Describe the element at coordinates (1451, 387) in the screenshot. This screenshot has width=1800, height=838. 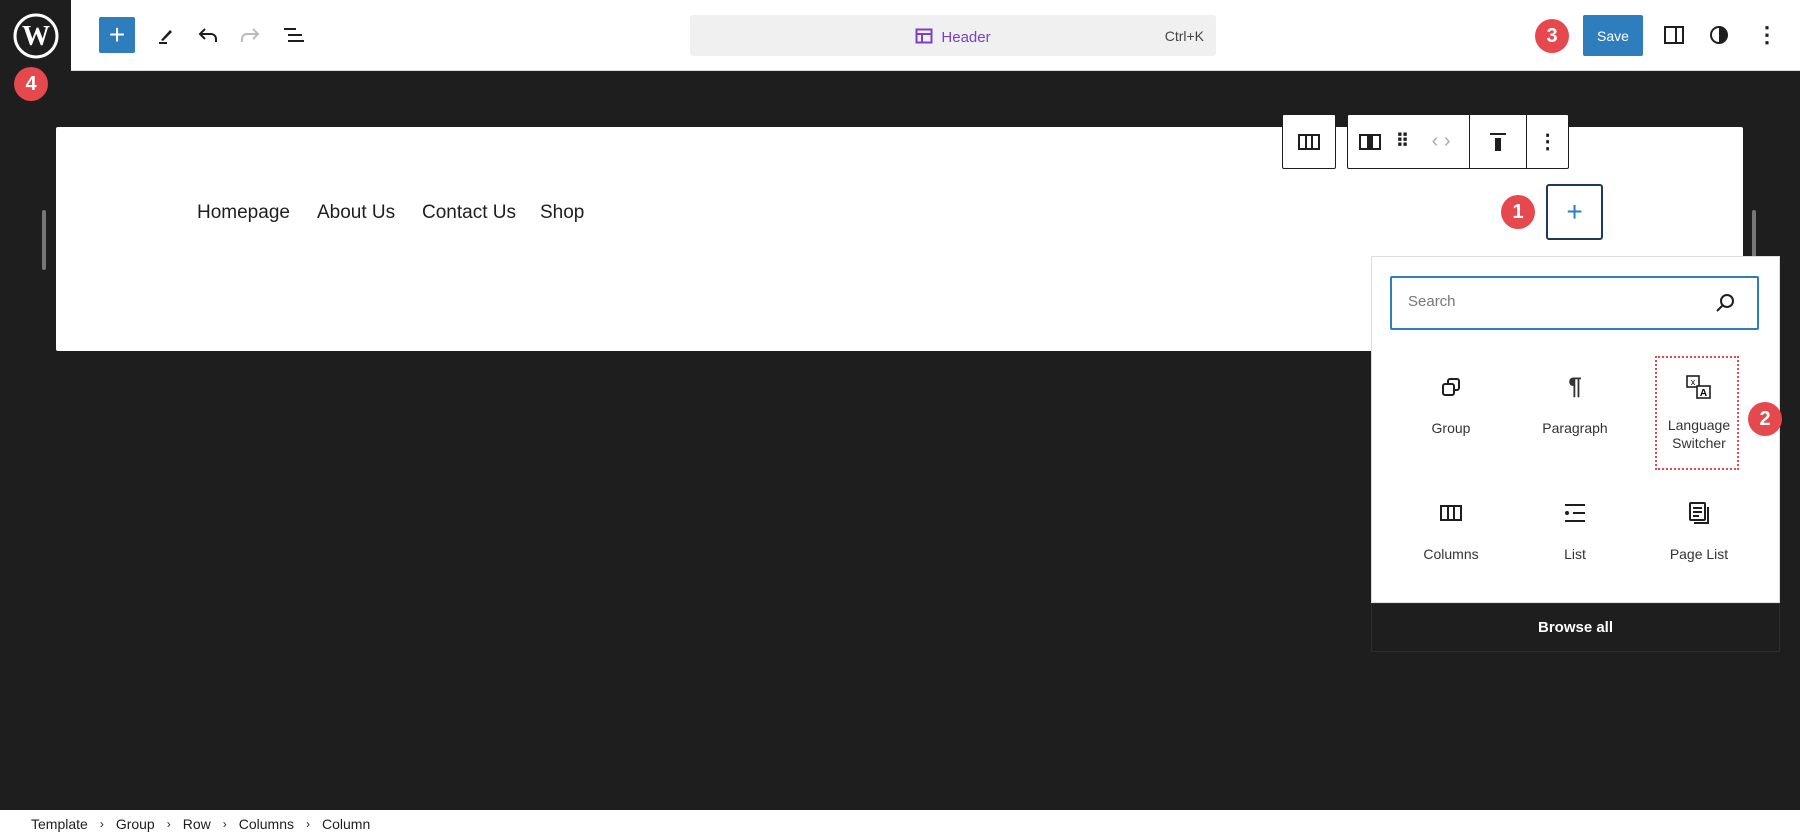
I see `group-icon` at that location.